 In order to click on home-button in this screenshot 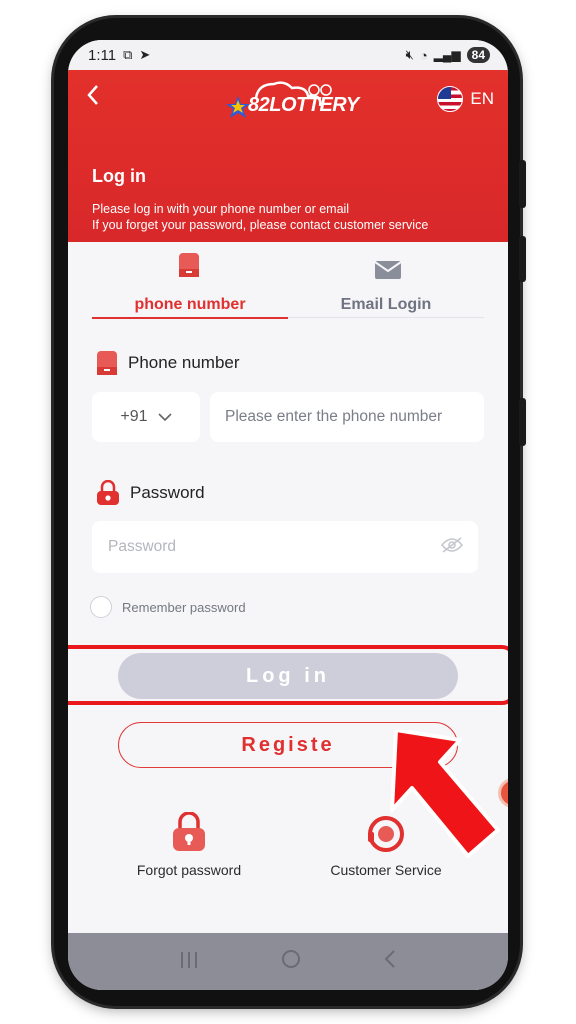, I will do `click(291, 962)`.